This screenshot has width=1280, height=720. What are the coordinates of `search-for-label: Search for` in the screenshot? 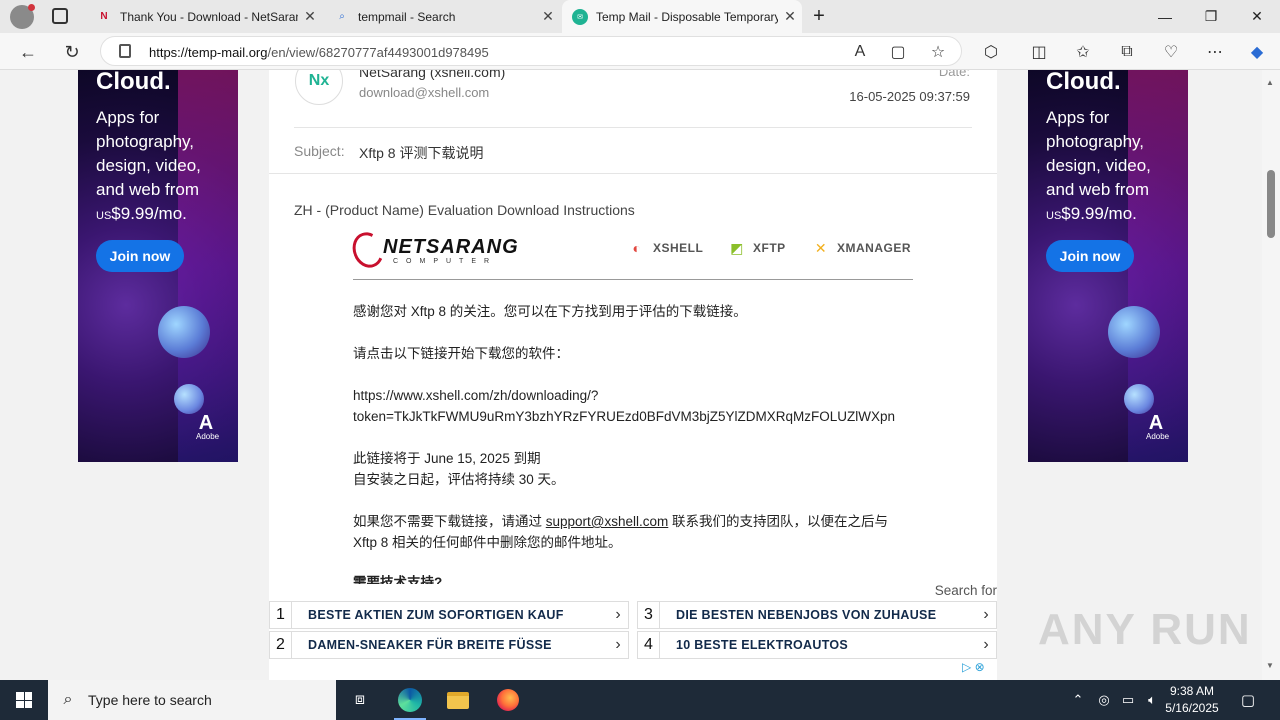 It's located at (965, 590).